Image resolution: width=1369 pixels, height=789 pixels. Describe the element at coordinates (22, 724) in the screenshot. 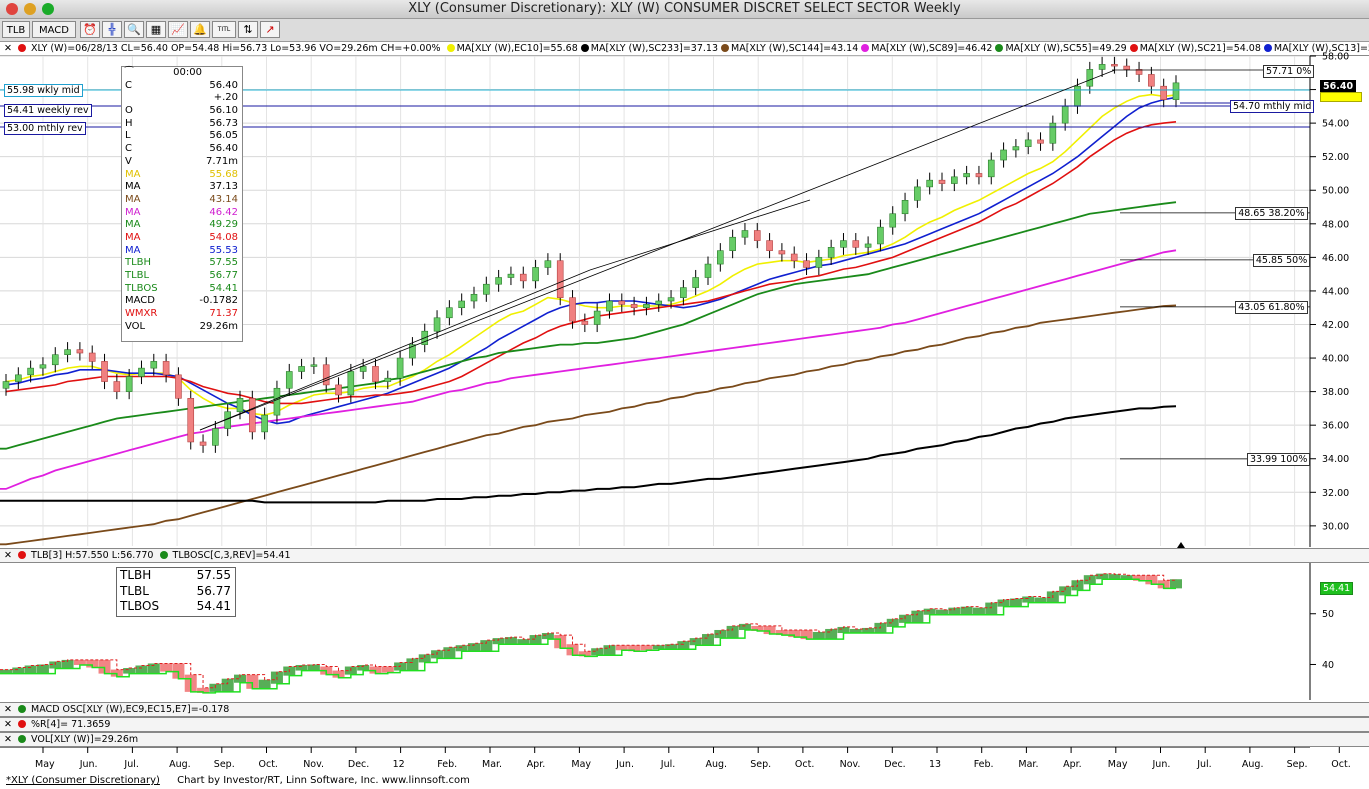

I see `wr-dot-icon` at that location.